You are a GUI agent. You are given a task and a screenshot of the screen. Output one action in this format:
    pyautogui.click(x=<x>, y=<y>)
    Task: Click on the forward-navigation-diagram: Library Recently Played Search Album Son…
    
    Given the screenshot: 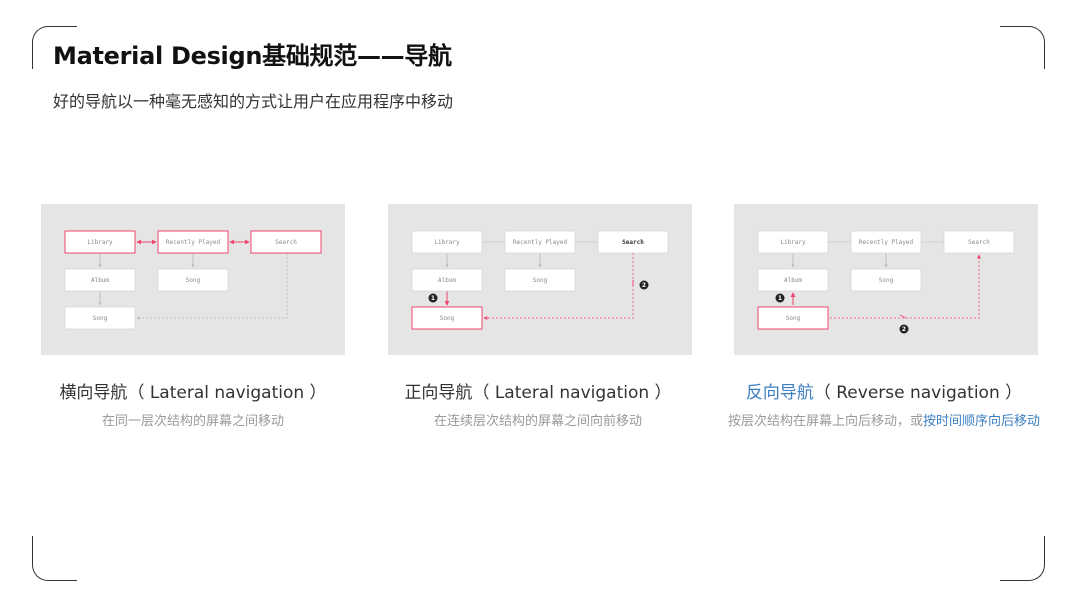 What is the action you would take?
    pyautogui.click(x=540, y=279)
    